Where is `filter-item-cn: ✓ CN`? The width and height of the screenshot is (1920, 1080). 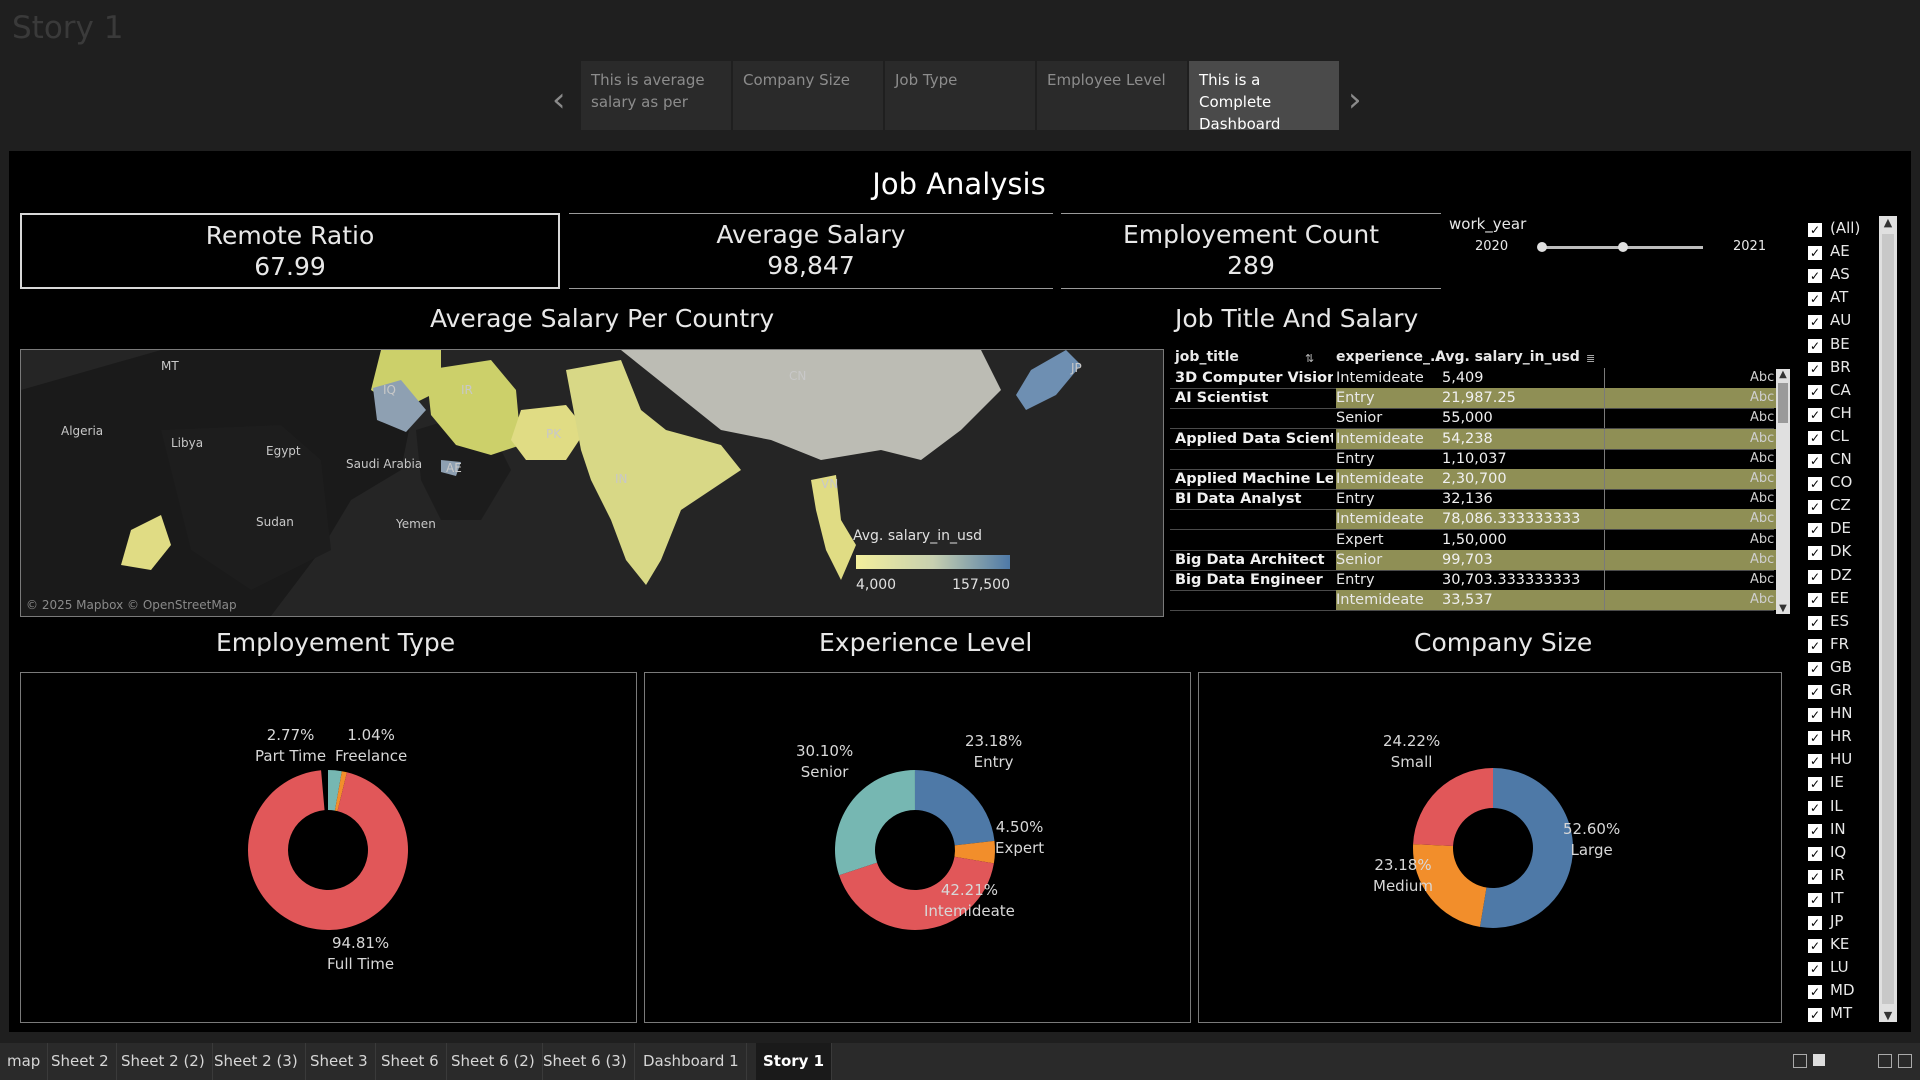
filter-item-cn: ✓ CN is located at coordinates (1830, 459).